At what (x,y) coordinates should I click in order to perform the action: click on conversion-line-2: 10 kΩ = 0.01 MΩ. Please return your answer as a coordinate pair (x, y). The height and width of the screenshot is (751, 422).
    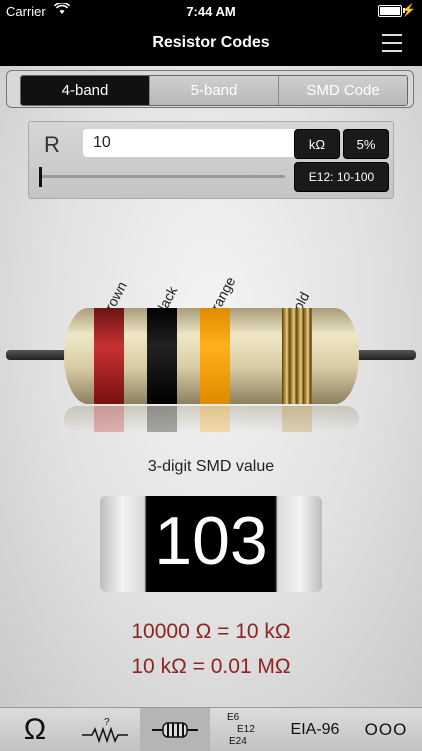
    Looking at the image, I should click on (211, 666).